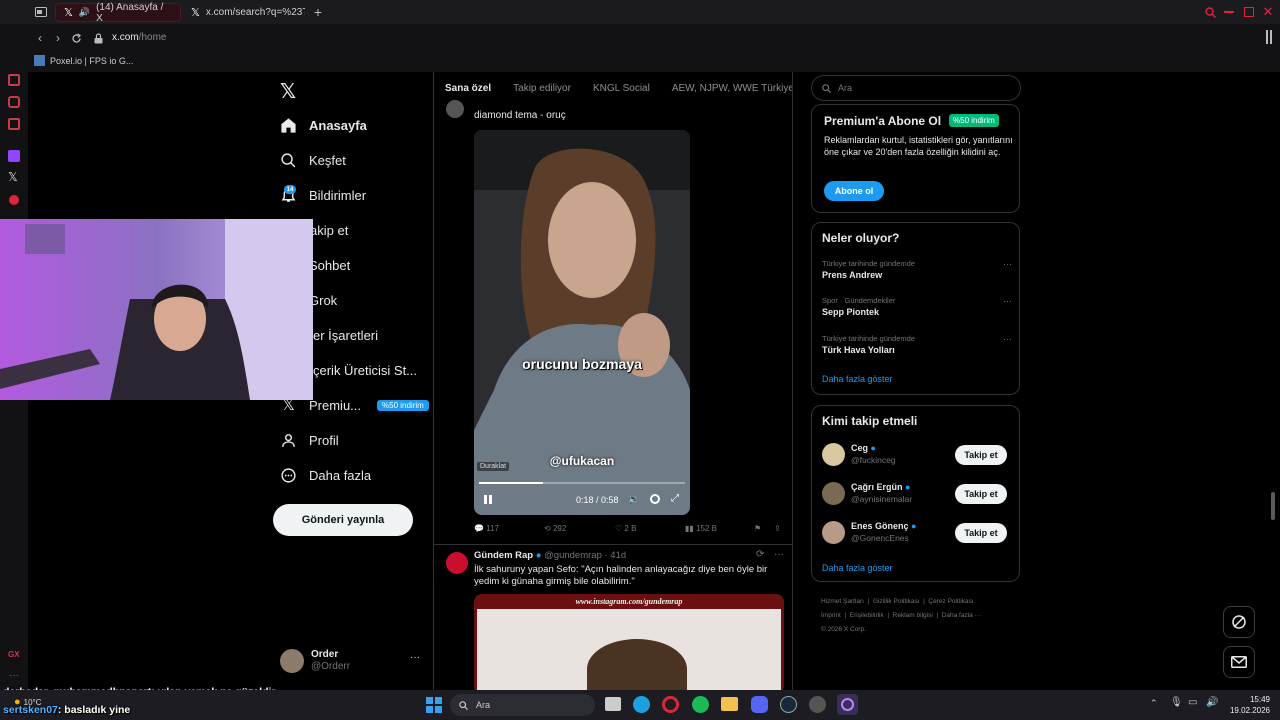 This screenshot has height=720, width=1280. Describe the element at coordinates (434, 705) in the screenshot. I see `start-icon` at that location.